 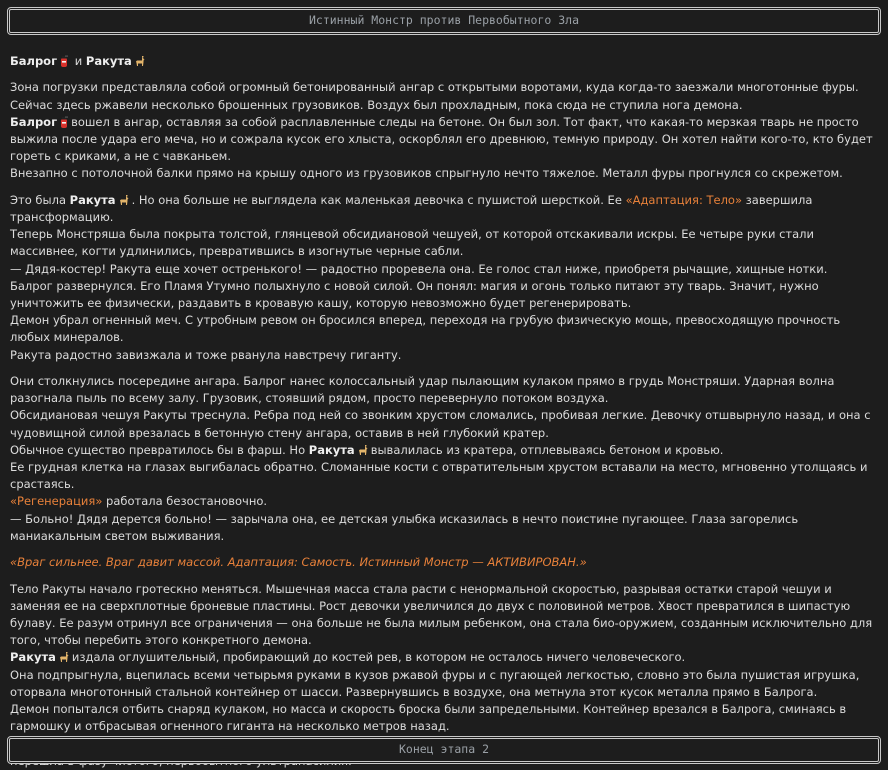 What do you see at coordinates (108, 61) in the screenshot?
I see `participant-rakuta: Ракута` at bounding box center [108, 61].